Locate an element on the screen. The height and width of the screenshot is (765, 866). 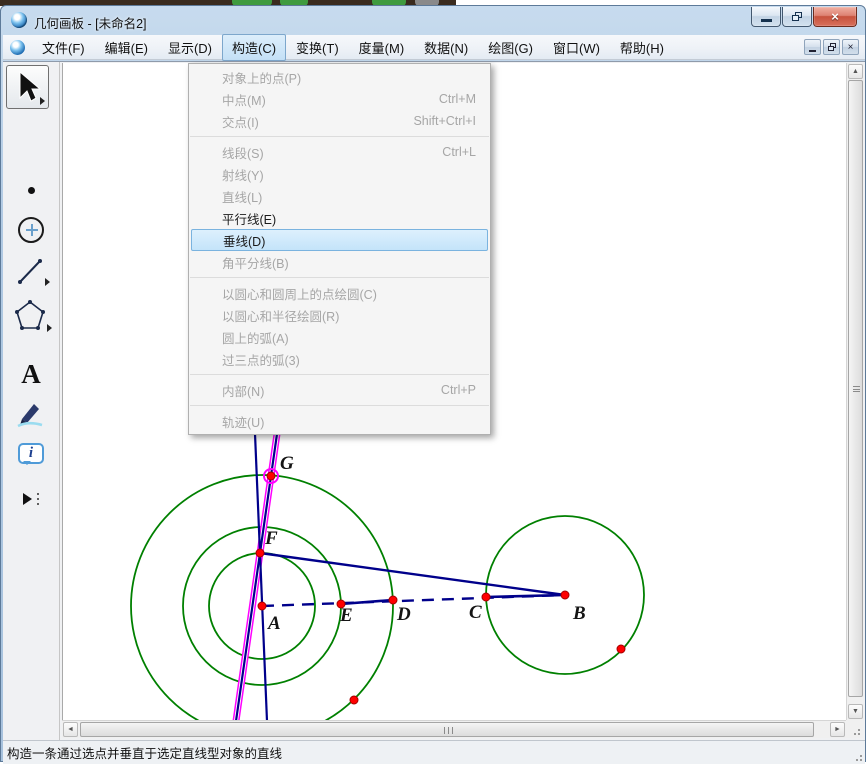
horizontal-scrollbar: ◄ ► is located at coordinates (454, 729).